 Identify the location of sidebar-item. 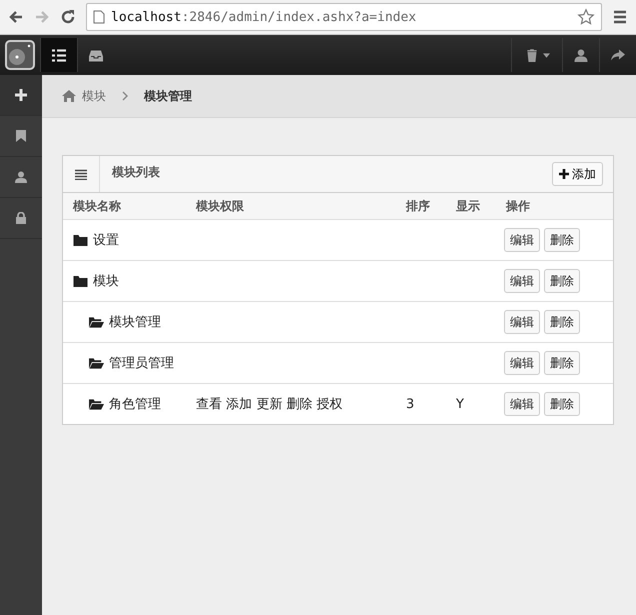
(21, 95).